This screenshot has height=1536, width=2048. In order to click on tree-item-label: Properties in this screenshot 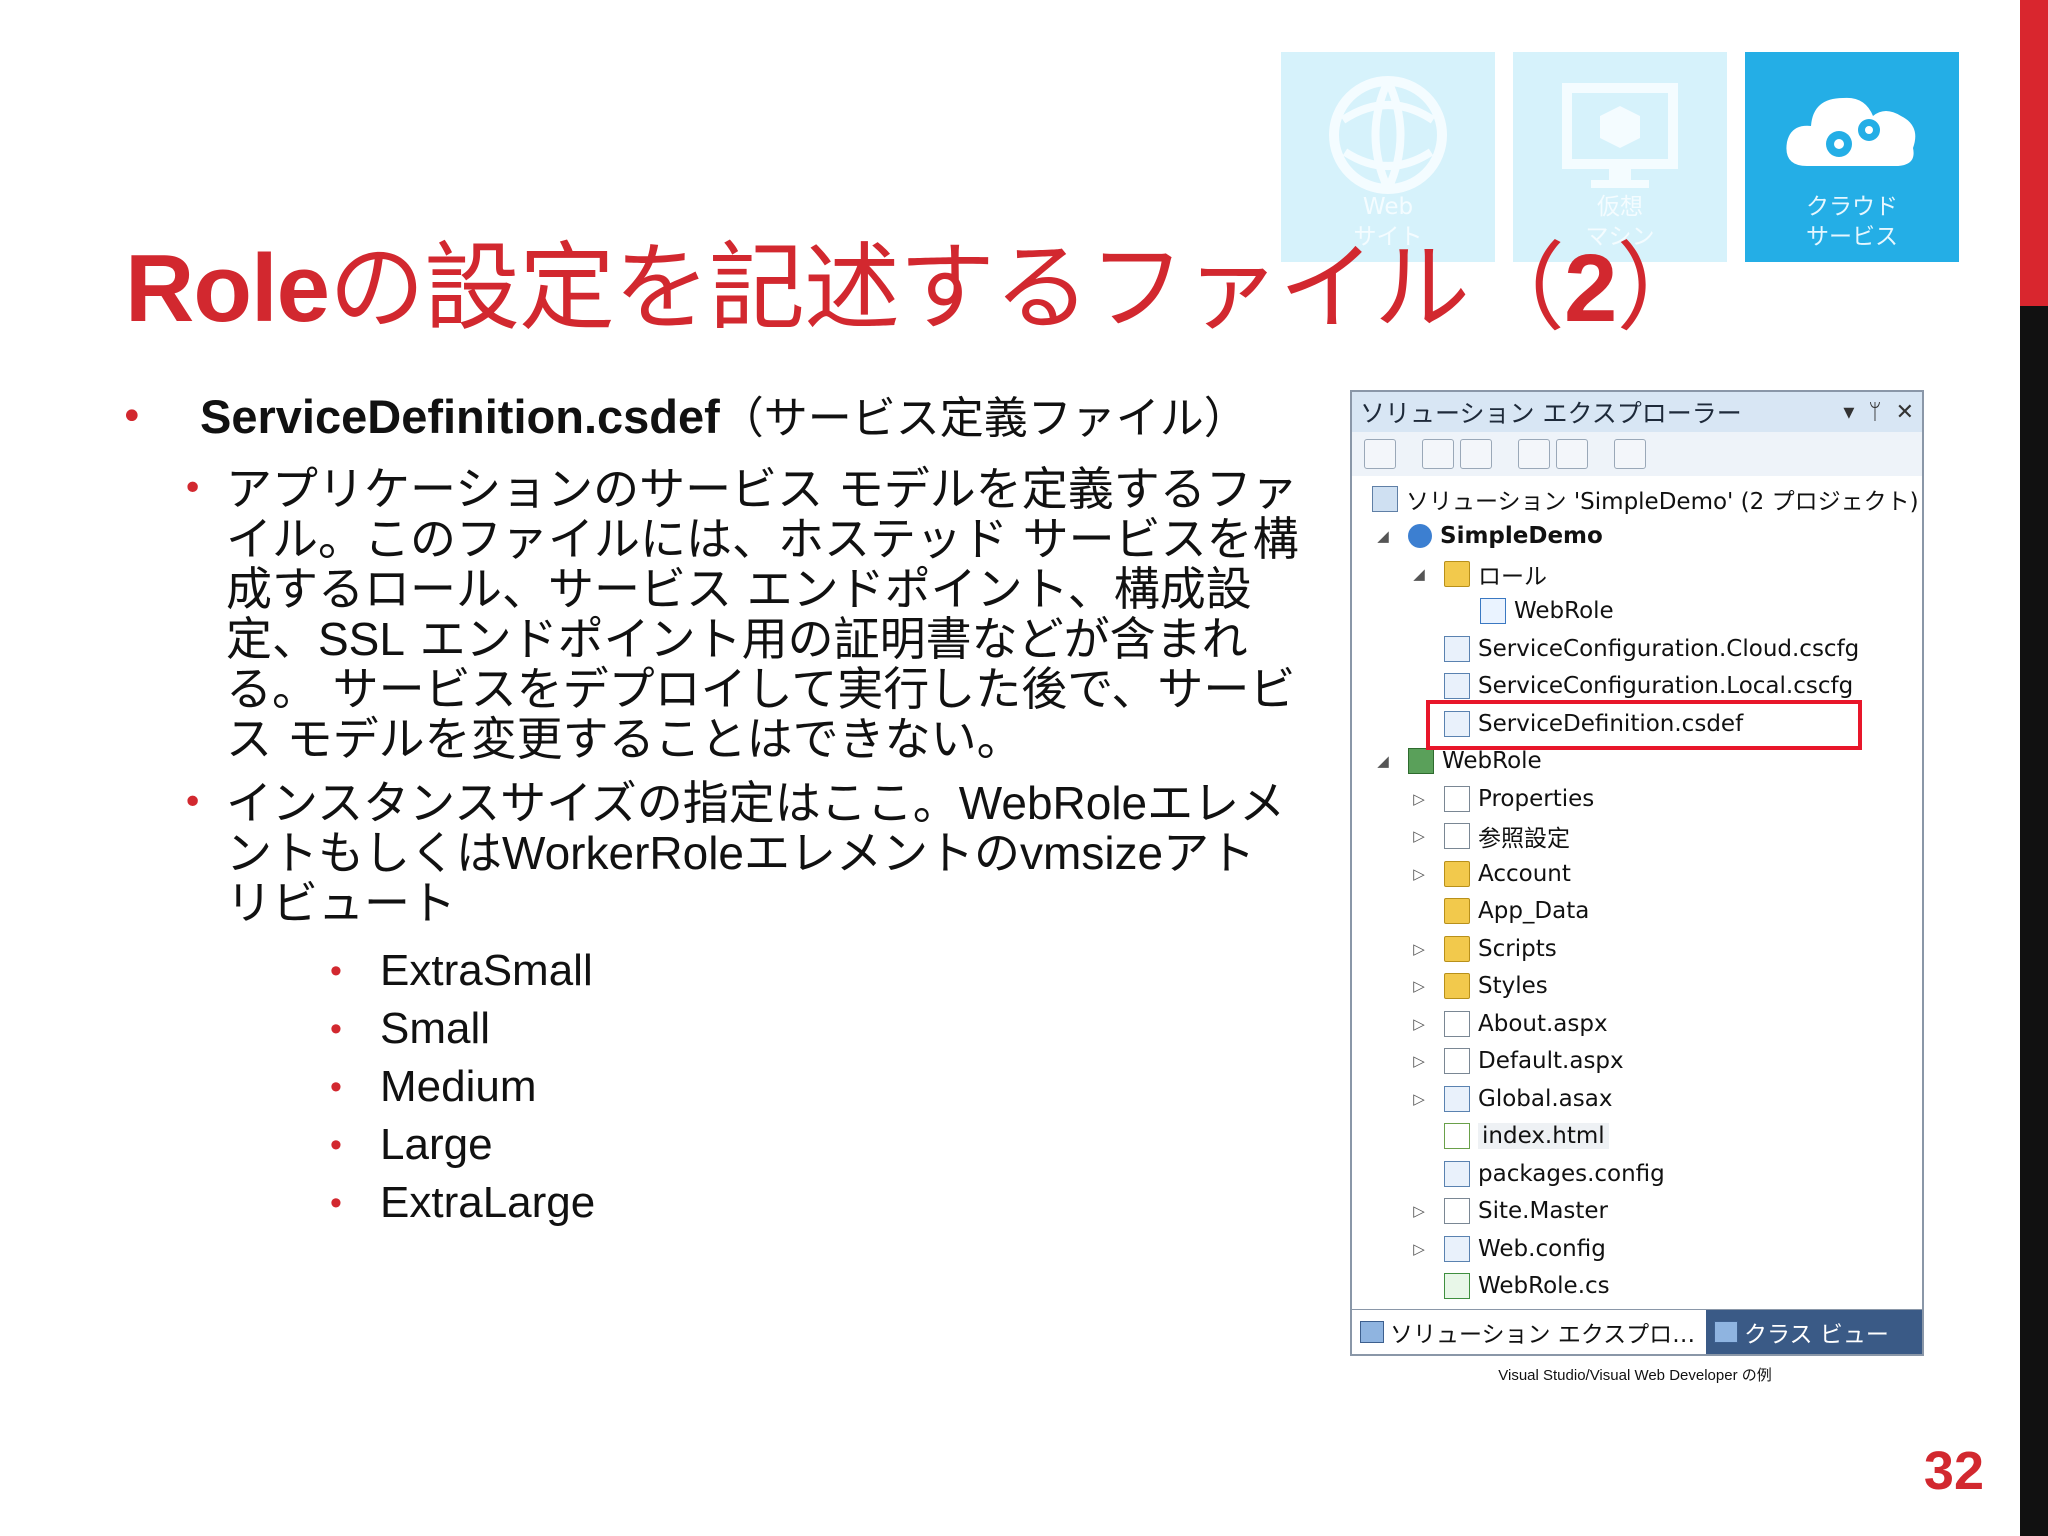, I will do `click(1536, 798)`.